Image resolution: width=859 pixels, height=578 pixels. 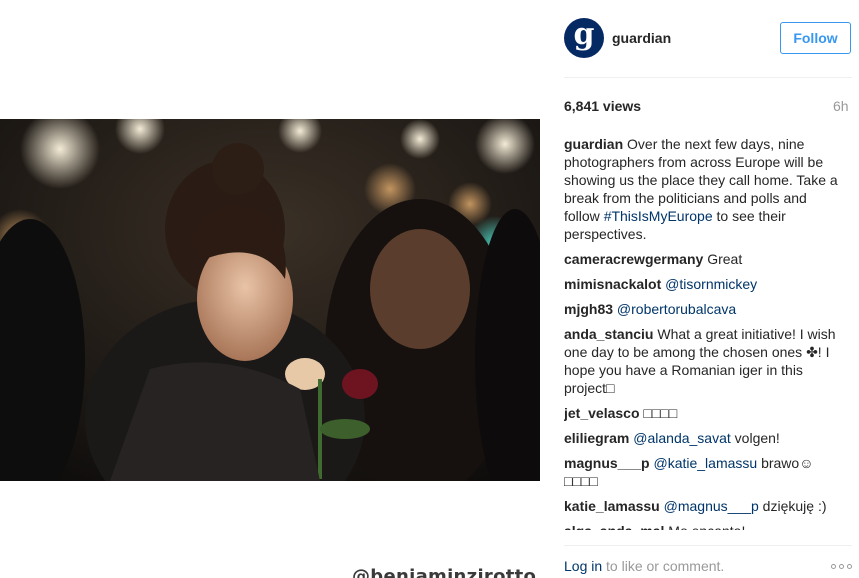 What do you see at coordinates (641, 38) in the screenshot?
I see `post-author-username: guardian` at bounding box center [641, 38].